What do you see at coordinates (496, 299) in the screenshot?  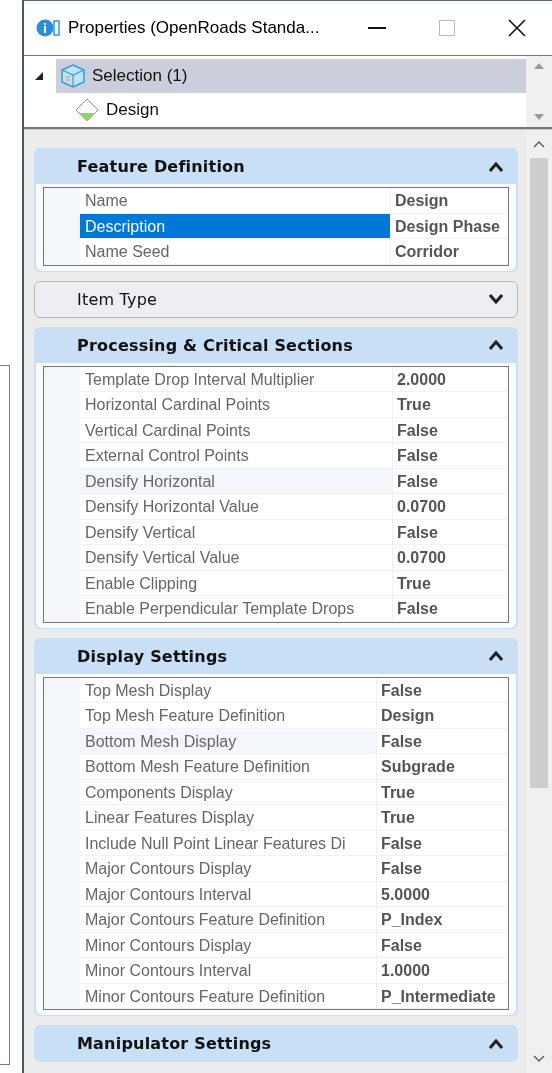 I see `expand-chevron-icon` at bounding box center [496, 299].